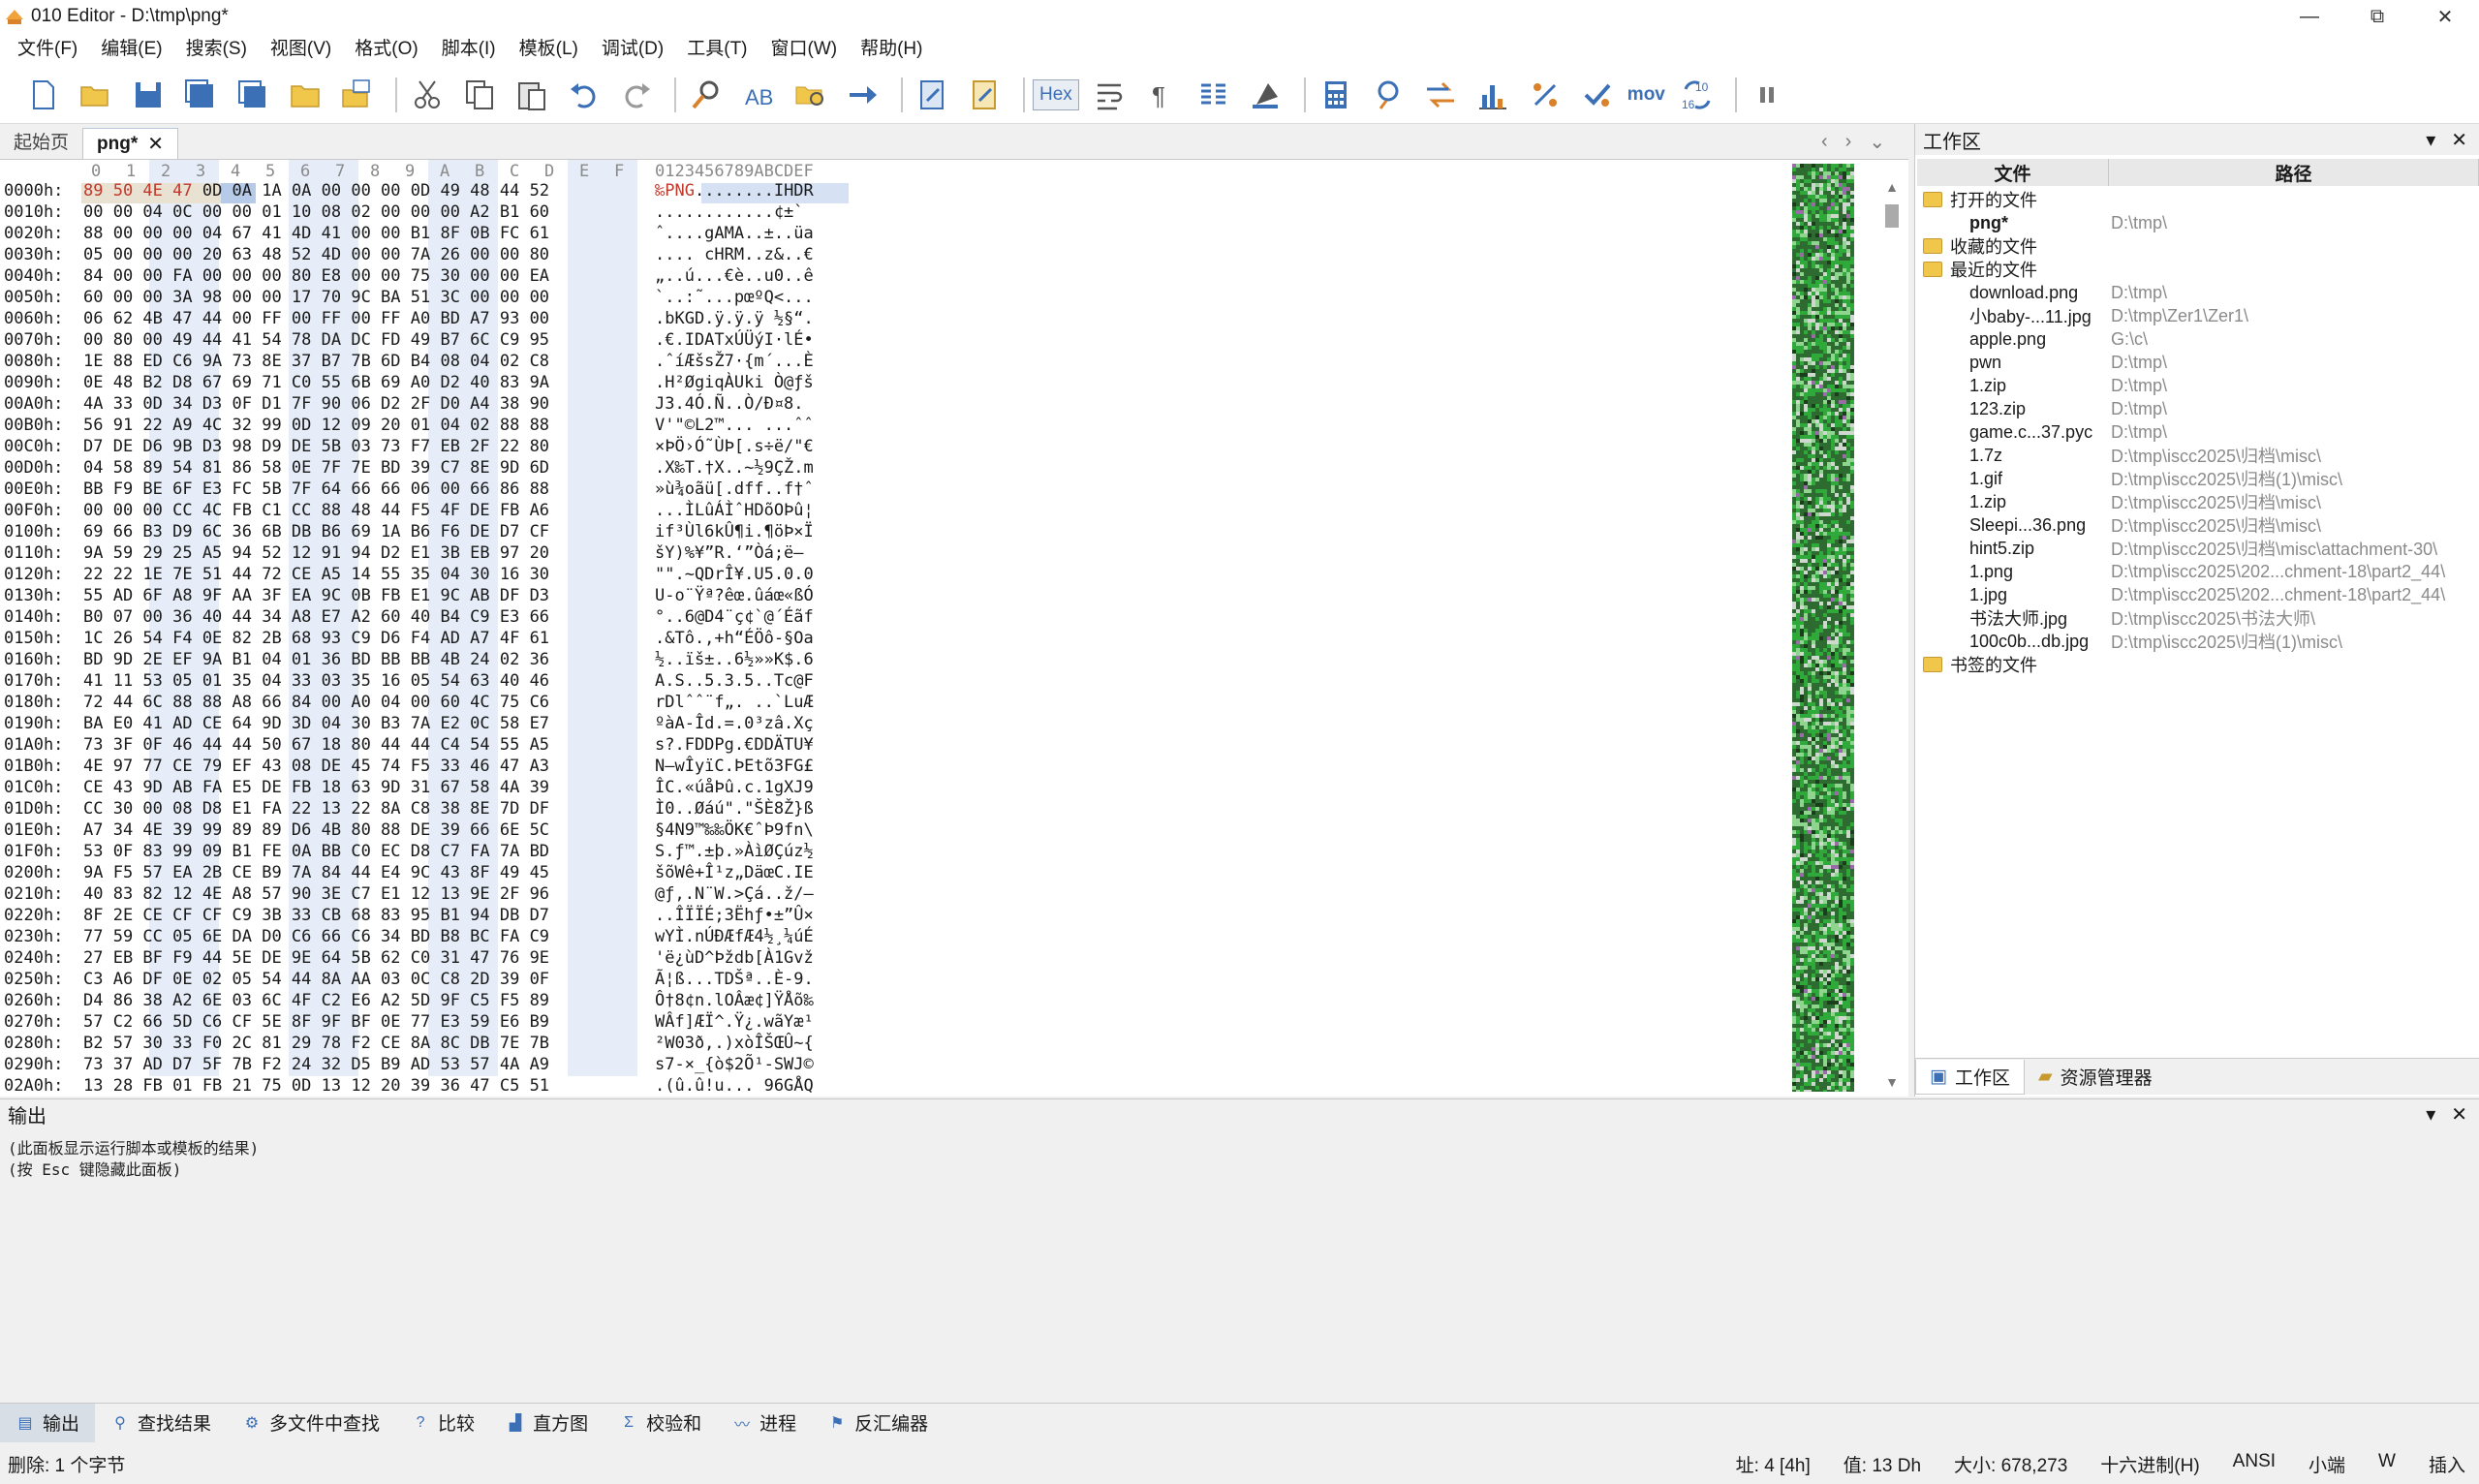 This screenshot has width=2479, height=1484. Describe the element at coordinates (2377, 16) in the screenshot. I see `maximize-button: ⧉` at that location.